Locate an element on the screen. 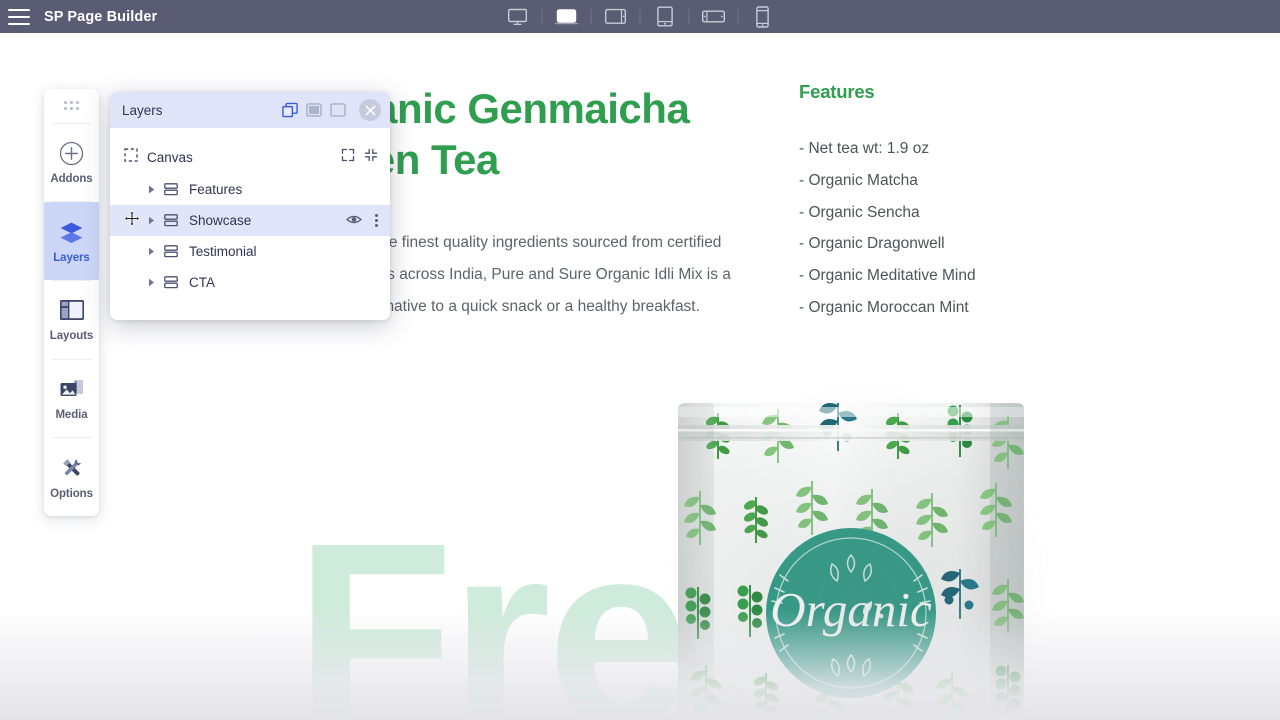 This screenshot has width=1280, height=720. list-item: - Net tea wt: 1.9 oz is located at coordinates (864, 148).